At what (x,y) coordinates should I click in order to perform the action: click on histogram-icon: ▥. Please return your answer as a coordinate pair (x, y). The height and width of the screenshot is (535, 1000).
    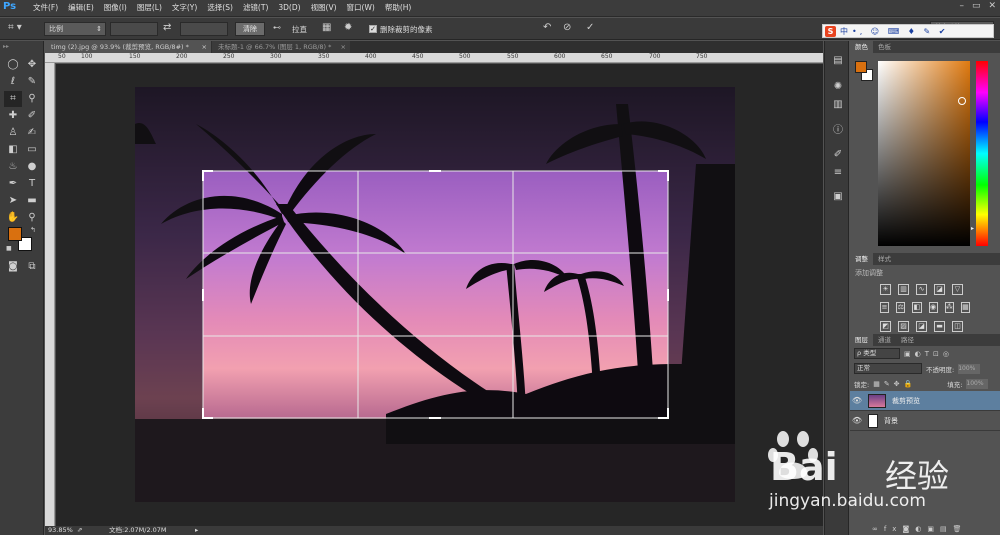
    Looking at the image, I should click on (838, 105).